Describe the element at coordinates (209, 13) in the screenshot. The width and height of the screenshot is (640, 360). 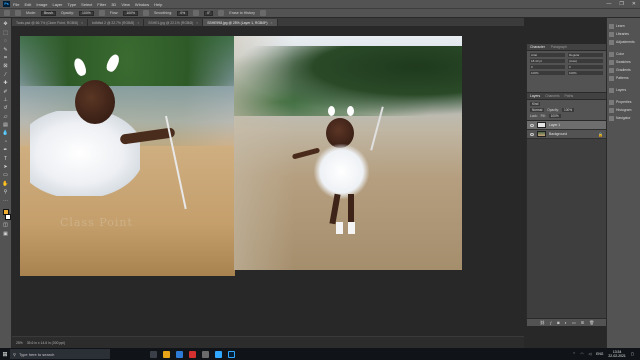
I see `angle-field: 0°` at that location.